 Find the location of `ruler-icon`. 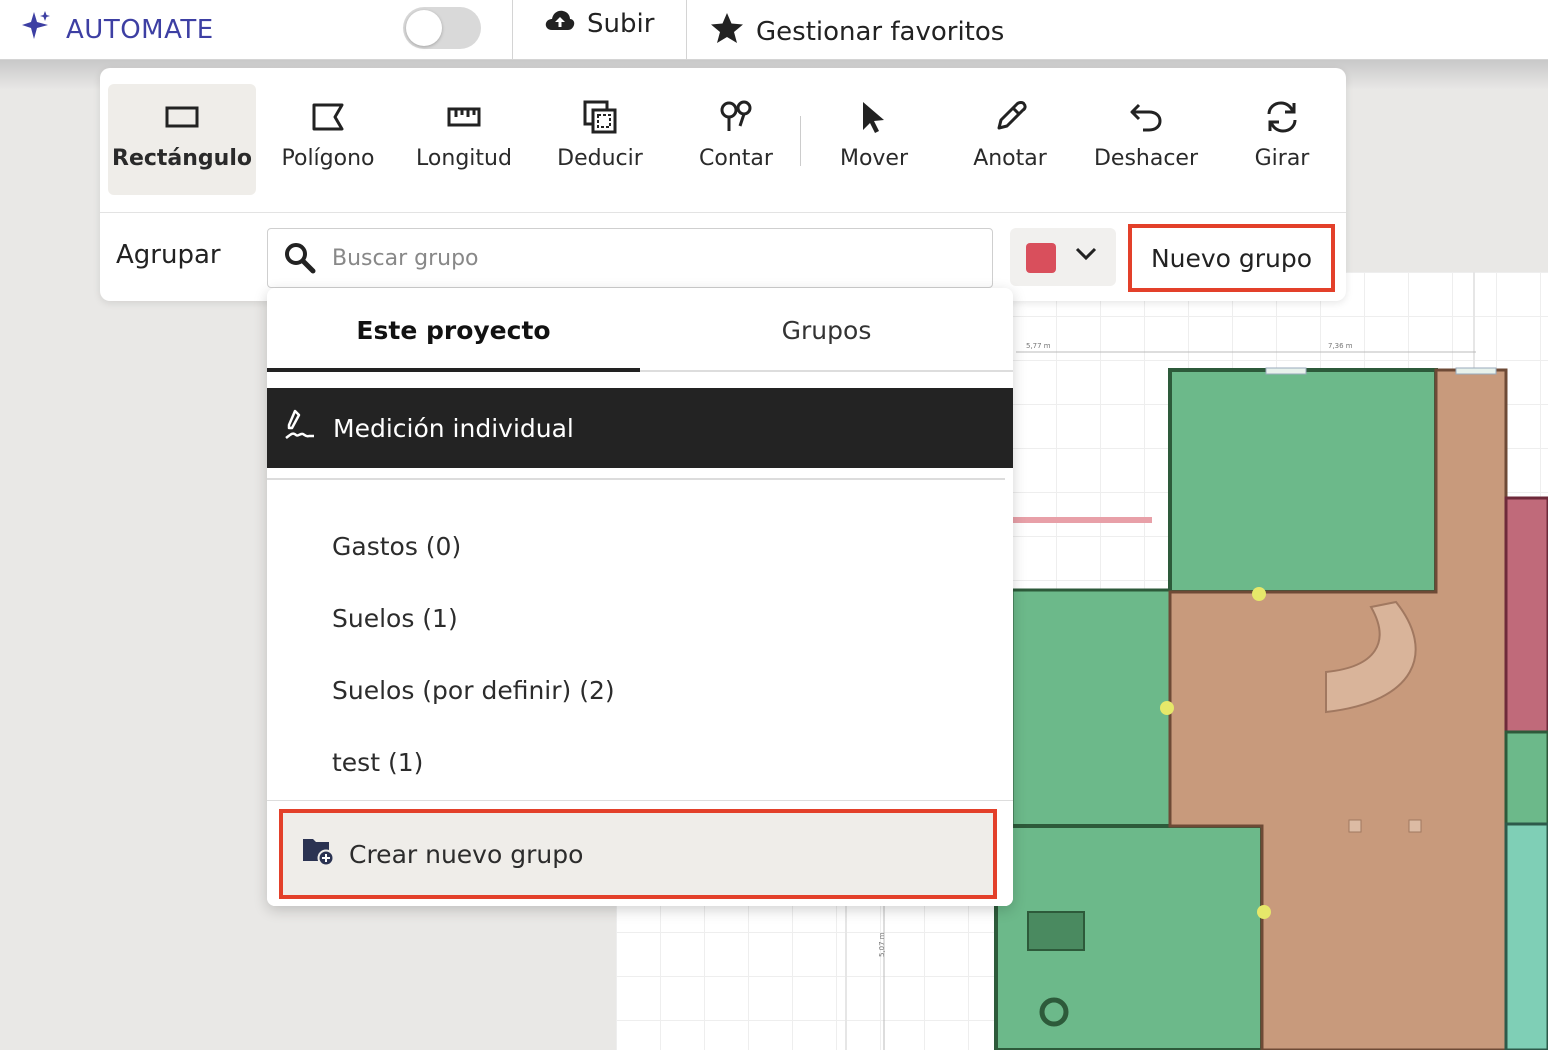

ruler-icon is located at coordinates (464, 117).